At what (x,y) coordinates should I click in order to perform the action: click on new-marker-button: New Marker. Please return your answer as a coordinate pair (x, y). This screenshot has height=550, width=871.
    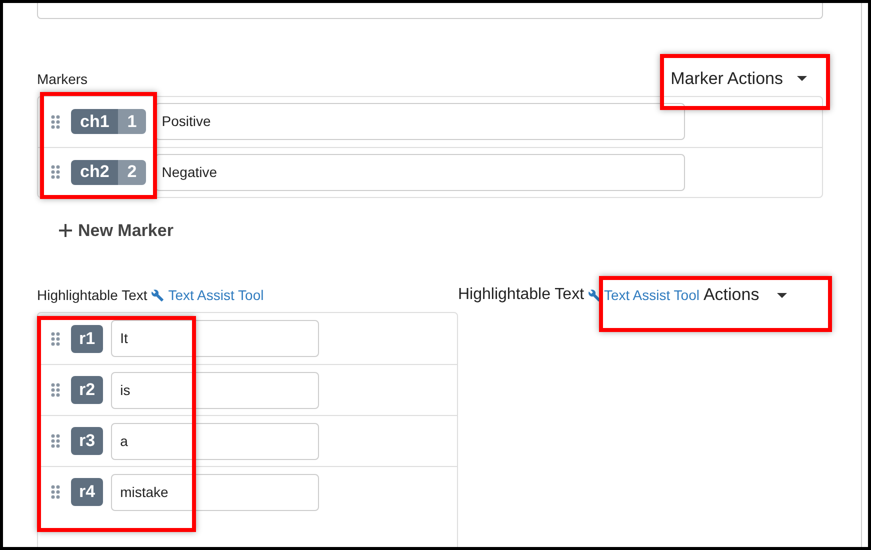
    Looking at the image, I should click on (116, 230).